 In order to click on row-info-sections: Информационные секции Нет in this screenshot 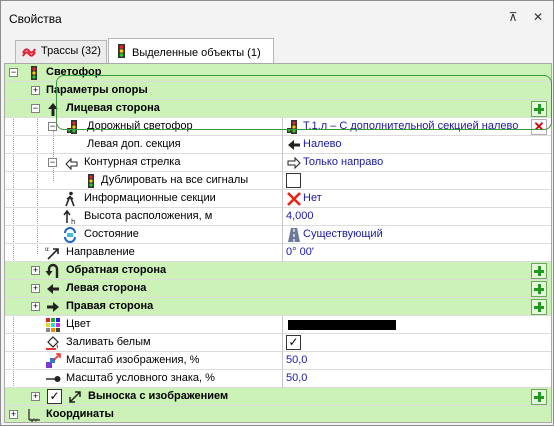, I will do `click(278, 199)`.